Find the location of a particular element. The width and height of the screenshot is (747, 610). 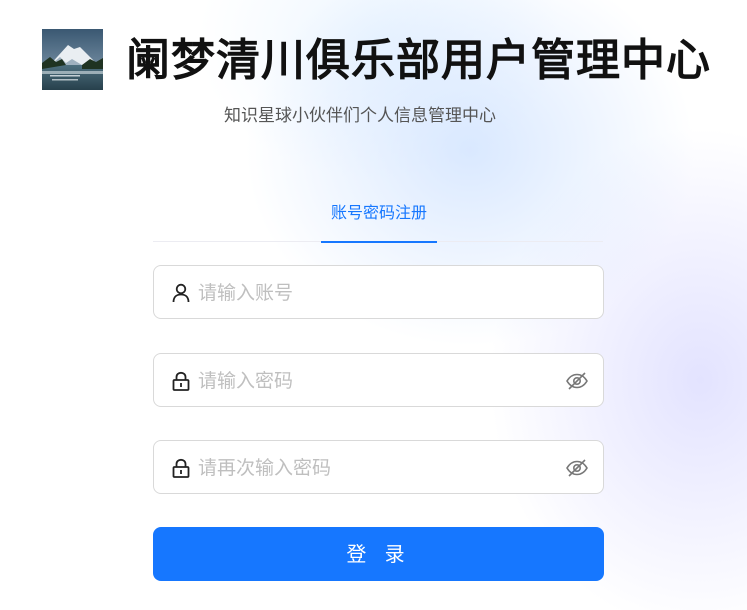

confirm-password-field is located at coordinates (378, 467).